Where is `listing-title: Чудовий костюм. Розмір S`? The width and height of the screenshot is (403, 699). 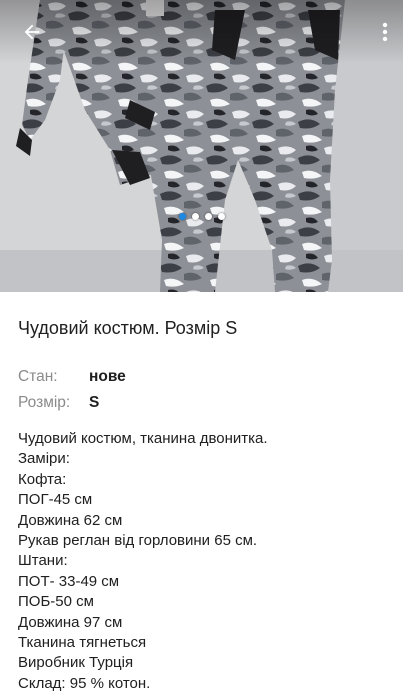
listing-title: Чудовий костюм. Розмір S is located at coordinates (128, 328).